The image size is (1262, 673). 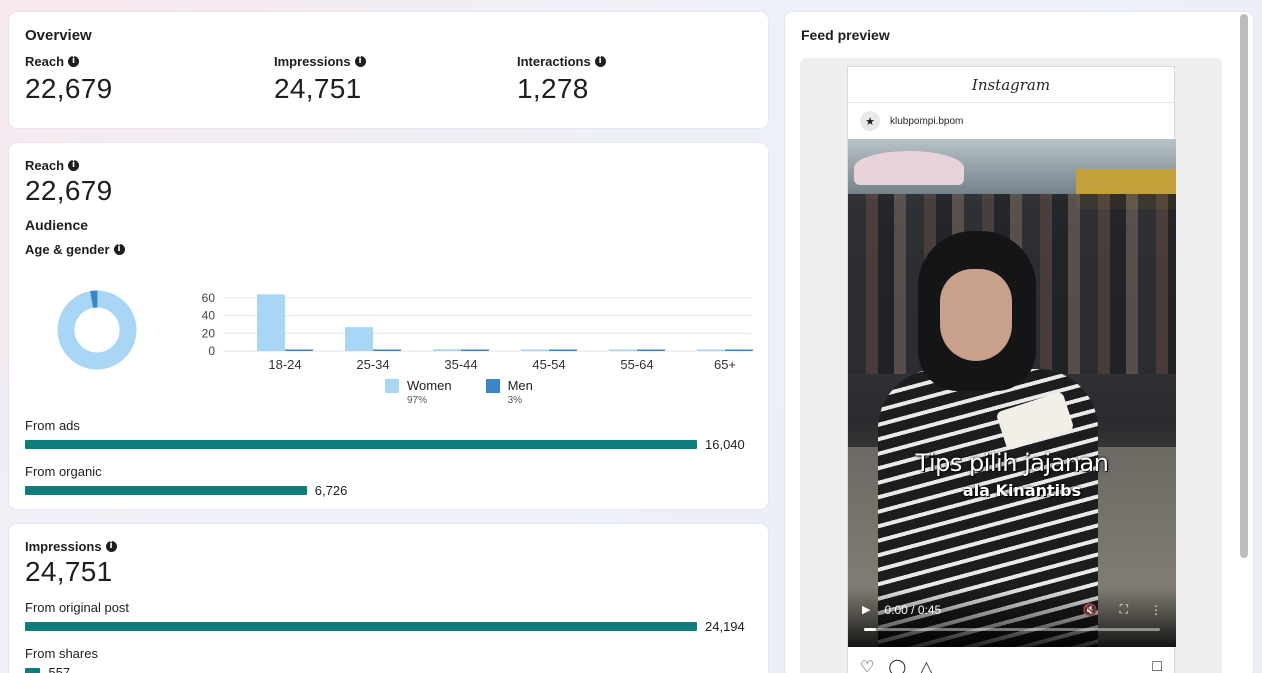 What do you see at coordinates (1156, 610) in the screenshot?
I see `more-options-icon: ⋮` at bounding box center [1156, 610].